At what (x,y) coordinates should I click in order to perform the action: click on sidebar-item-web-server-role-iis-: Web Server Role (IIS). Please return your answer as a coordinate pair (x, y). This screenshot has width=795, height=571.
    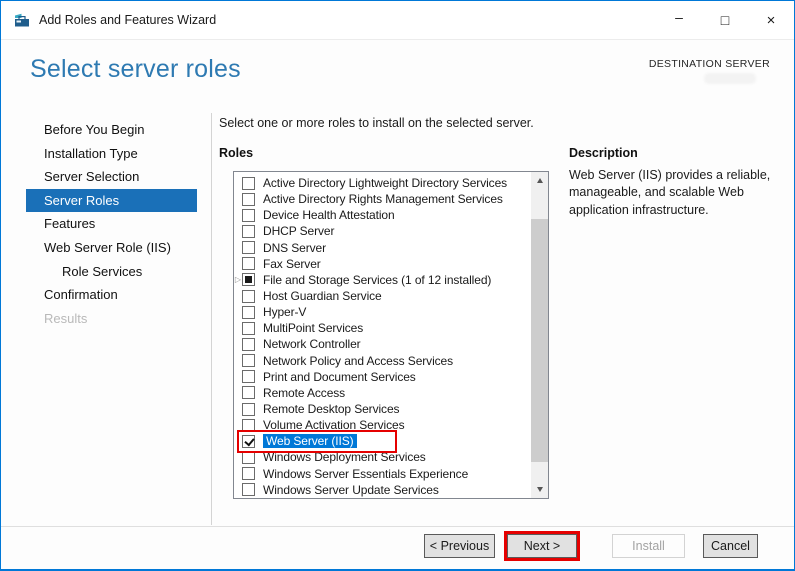
    Looking at the image, I should click on (111, 248).